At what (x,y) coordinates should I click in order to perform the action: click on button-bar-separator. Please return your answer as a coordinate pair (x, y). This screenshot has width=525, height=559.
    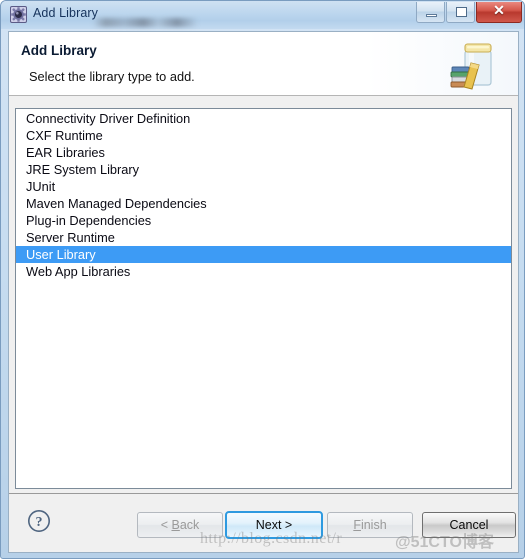
    Looking at the image, I should click on (263, 493).